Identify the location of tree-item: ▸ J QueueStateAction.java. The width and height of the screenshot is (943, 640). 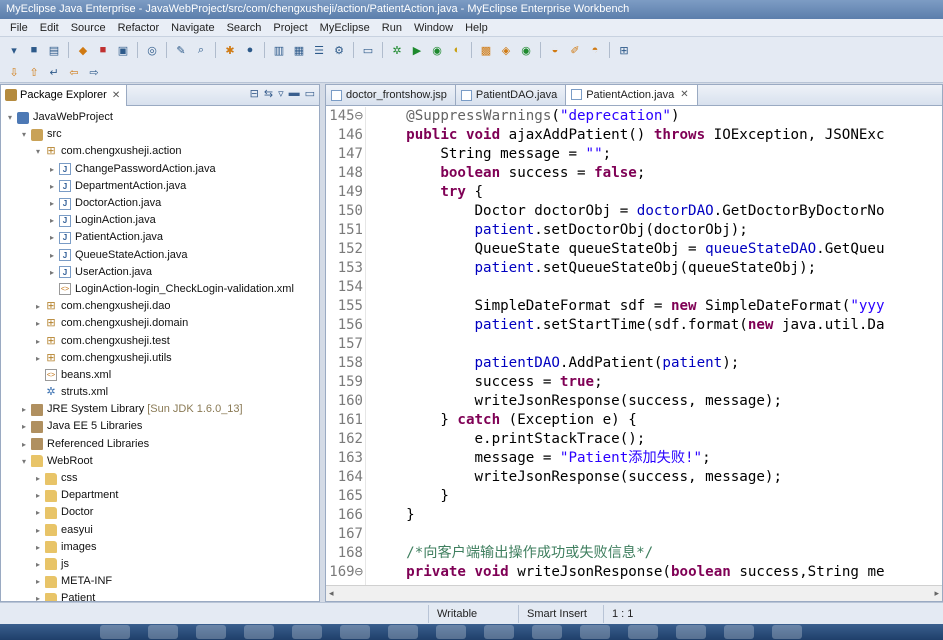
(160, 255).